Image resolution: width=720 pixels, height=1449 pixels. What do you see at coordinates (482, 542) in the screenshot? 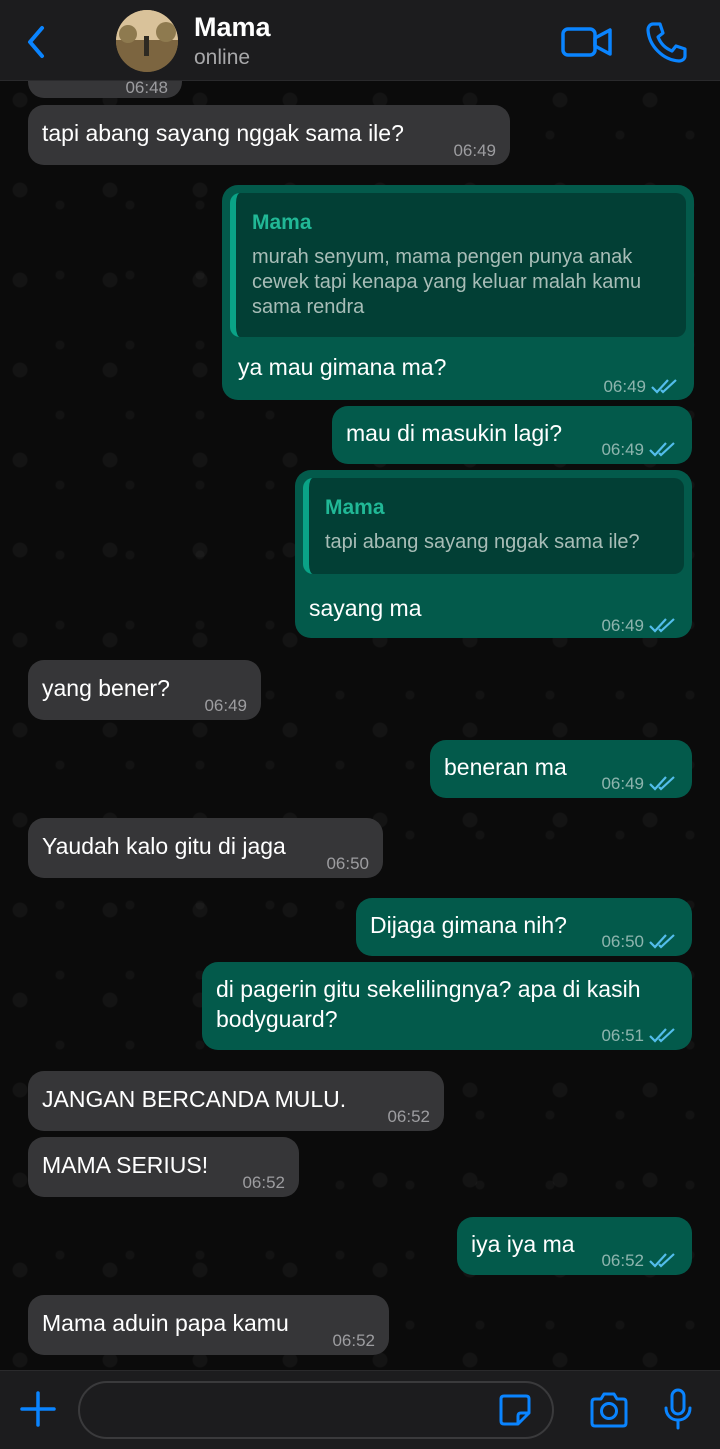
I see `quote-text: tapi abang sayang nggak sama ile?` at bounding box center [482, 542].